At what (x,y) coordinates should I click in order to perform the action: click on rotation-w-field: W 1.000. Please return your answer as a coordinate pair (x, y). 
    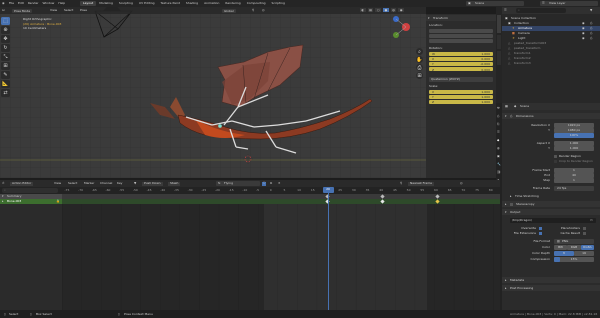
    Looking at the image, I should click on (461, 53).